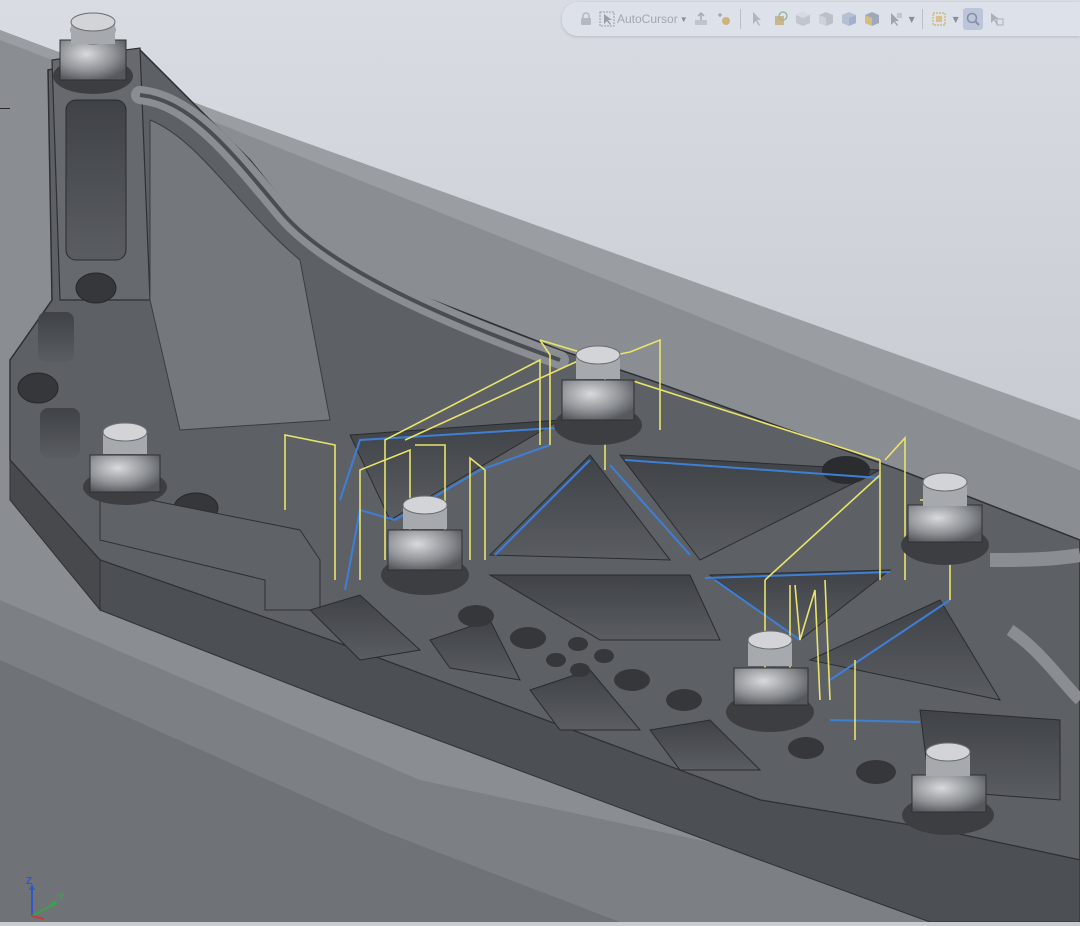 This screenshot has width=1080, height=926. Describe the element at coordinates (895, 19) in the screenshot. I see `hide-show-icon` at that location.